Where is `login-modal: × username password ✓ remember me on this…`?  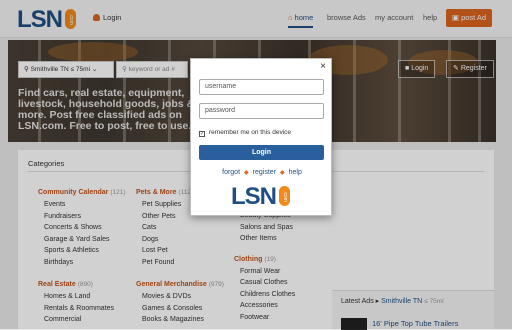 login-modal: × username password ✓ remember me on this… is located at coordinates (261, 137).